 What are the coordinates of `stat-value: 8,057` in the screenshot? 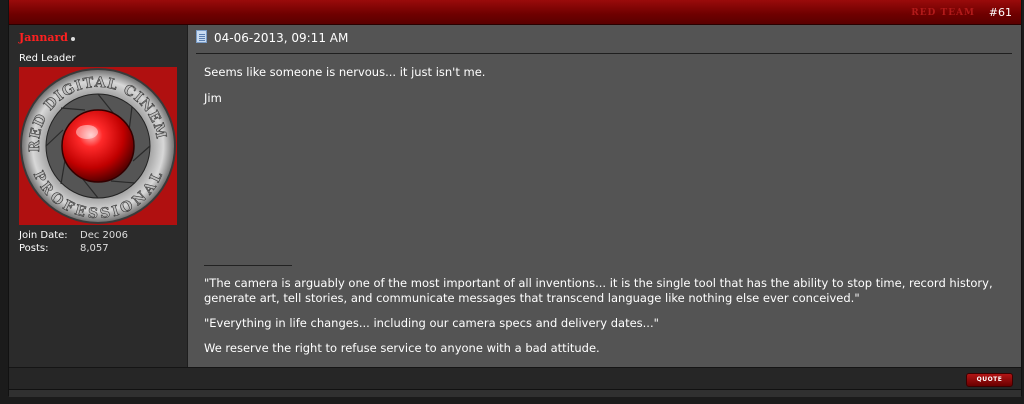 It's located at (94, 248).